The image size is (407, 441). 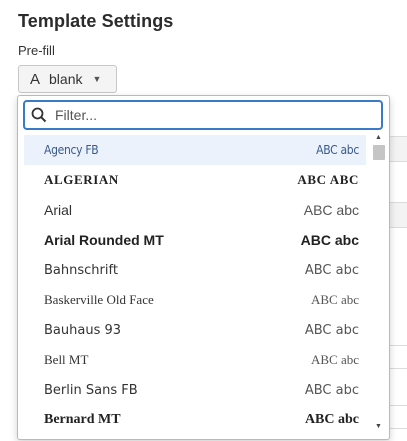 I want to click on font-option-sample: ABC ABC, so click(x=328, y=179).